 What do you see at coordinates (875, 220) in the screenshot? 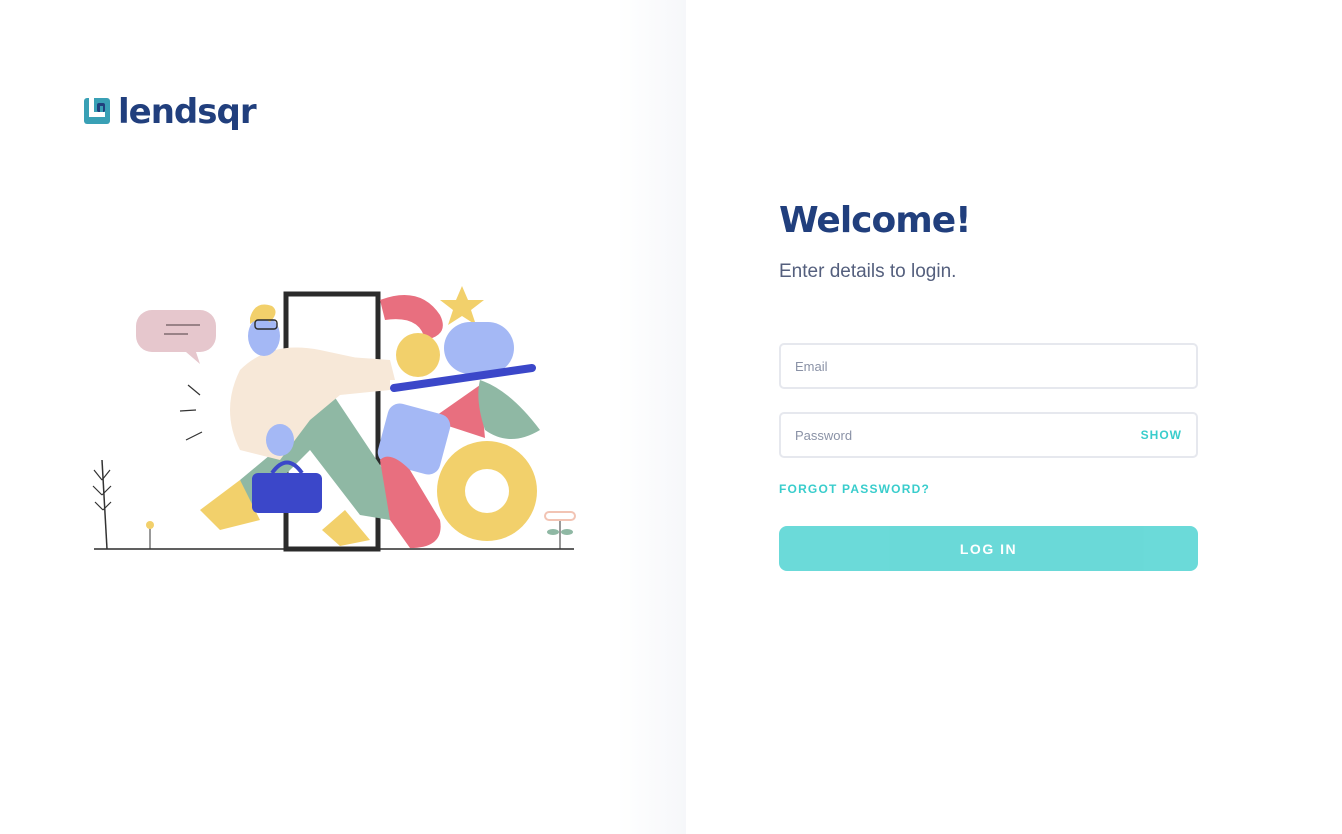
I see `welcome-title: Welcome!` at bounding box center [875, 220].